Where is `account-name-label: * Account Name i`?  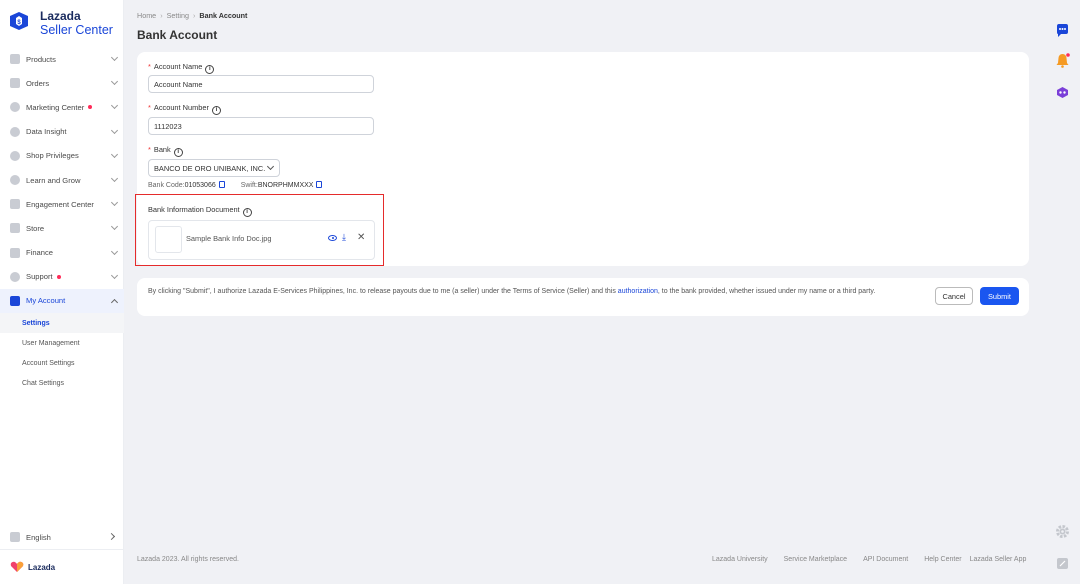
account-name-label: * Account Name i is located at coordinates (181, 68).